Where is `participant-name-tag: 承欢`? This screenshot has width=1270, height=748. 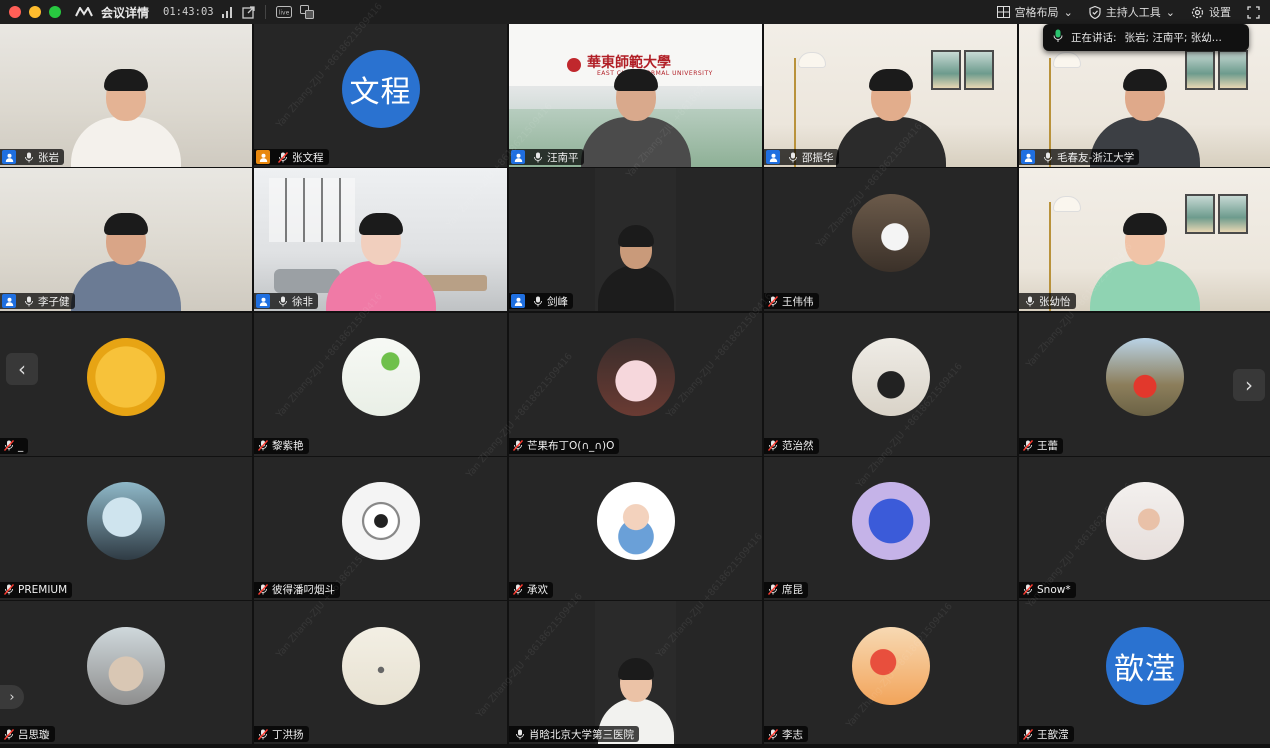 participant-name-tag: 承欢 is located at coordinates (531, 589).